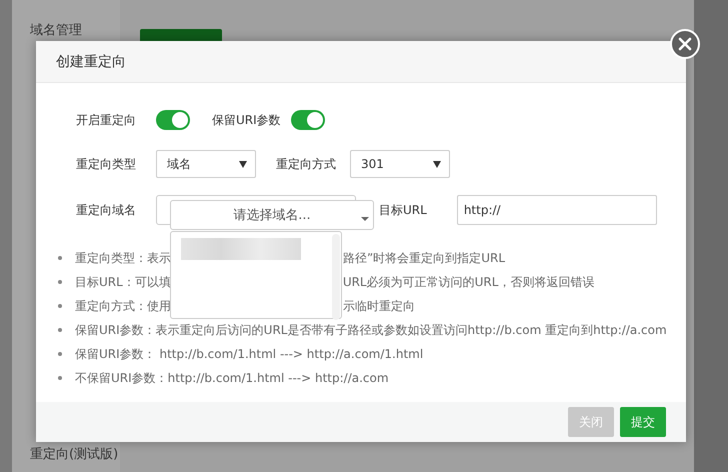 The height and width of the screenshot is (472, 728). What do you see at coordinates (232, 378) in the screenshot?
I see `note-text: 不保留URI参数：http://b.com/1.html ---> http://a.com` at bounding box center [232, 378].